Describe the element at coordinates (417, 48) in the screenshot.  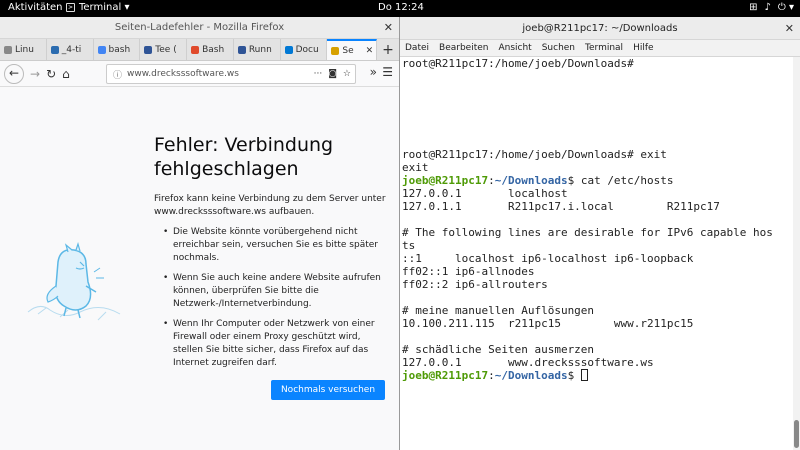
I see `menu-datei: Datei` at that location.